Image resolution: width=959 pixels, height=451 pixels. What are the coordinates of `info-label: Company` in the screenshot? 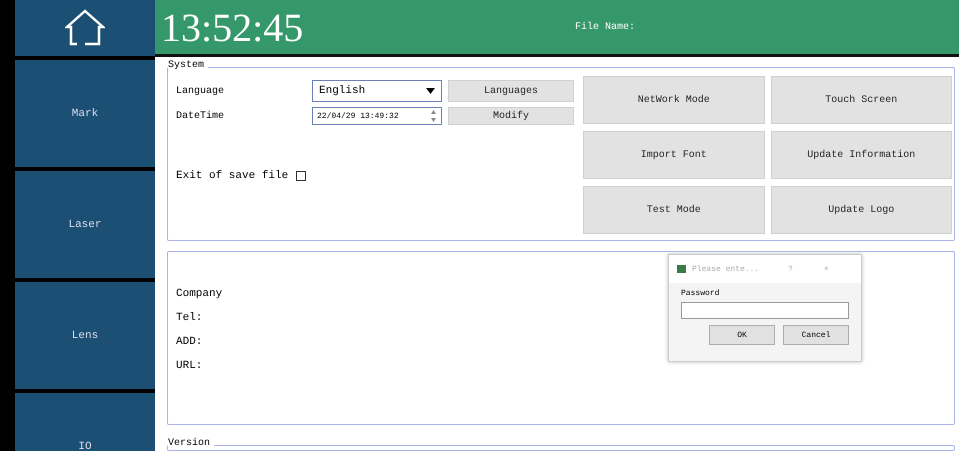 It's located at (199, 294).